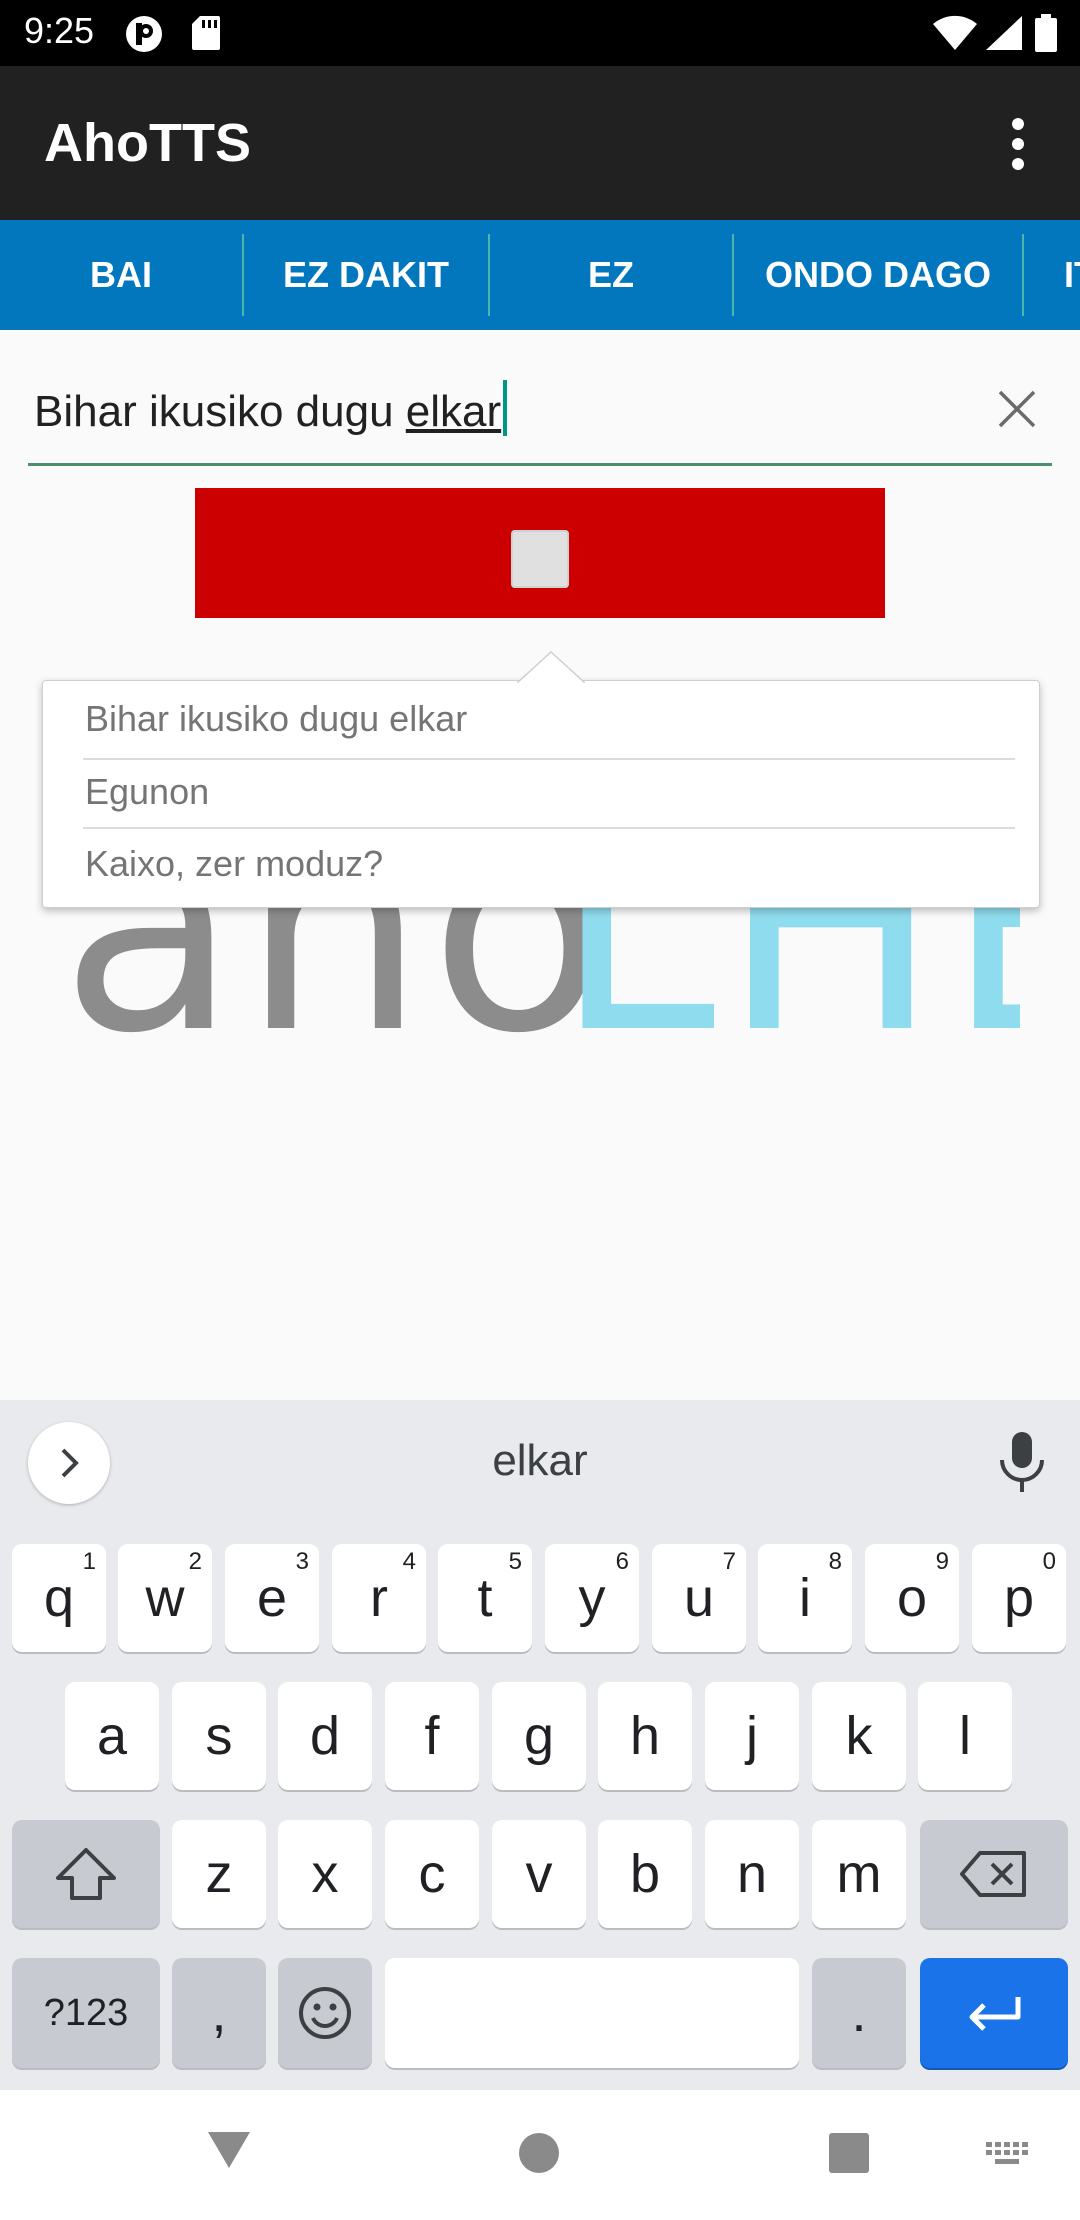 This screenshot has height=2220, width=1080. I want to click on key-o: o9, so click(912, 1598).